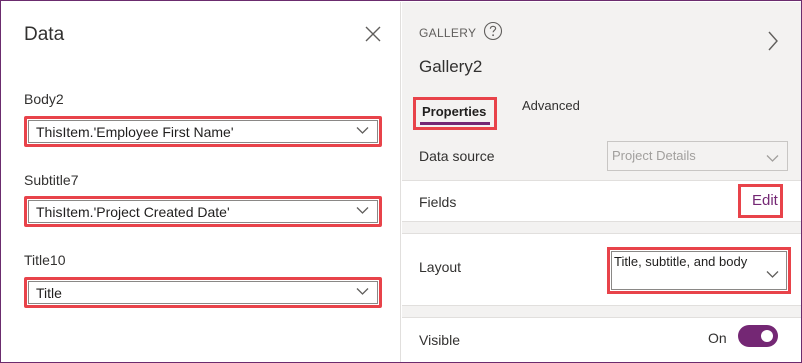  What do you see at coordinates (455, 123) in the screenshot?
I see `active-tab-underline` at bounding box center [455, 123].